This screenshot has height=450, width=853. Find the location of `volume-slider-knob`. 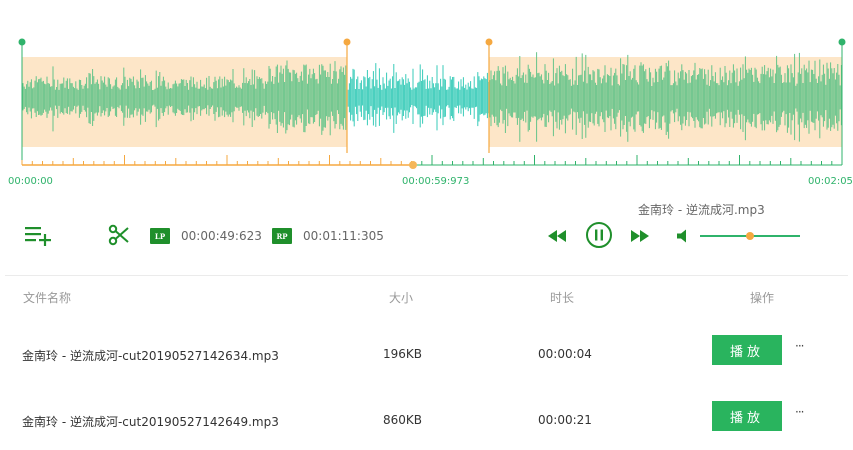

volume-slider-knob is located at coordinates (750, 236).